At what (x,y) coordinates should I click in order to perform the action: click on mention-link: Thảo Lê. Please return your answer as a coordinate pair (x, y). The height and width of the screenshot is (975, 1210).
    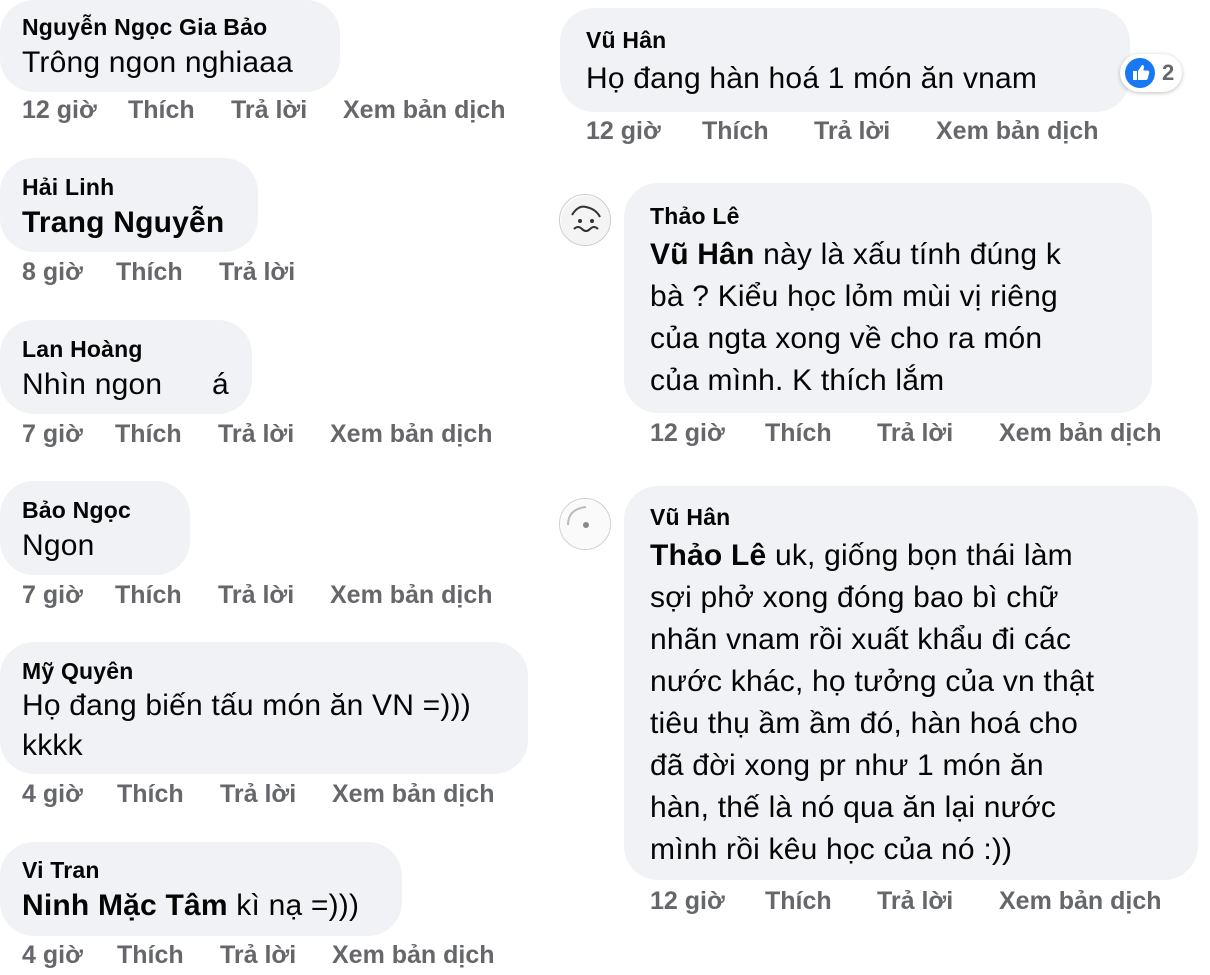
    Looking at the image, I should click on (708, 555).